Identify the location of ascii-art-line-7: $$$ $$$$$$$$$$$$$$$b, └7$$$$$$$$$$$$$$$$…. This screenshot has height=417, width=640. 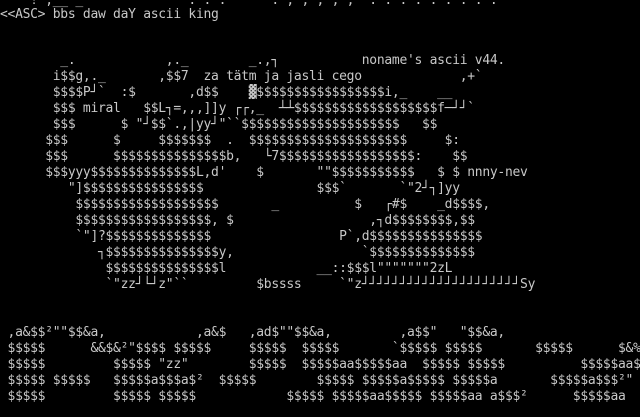
(234, 156).